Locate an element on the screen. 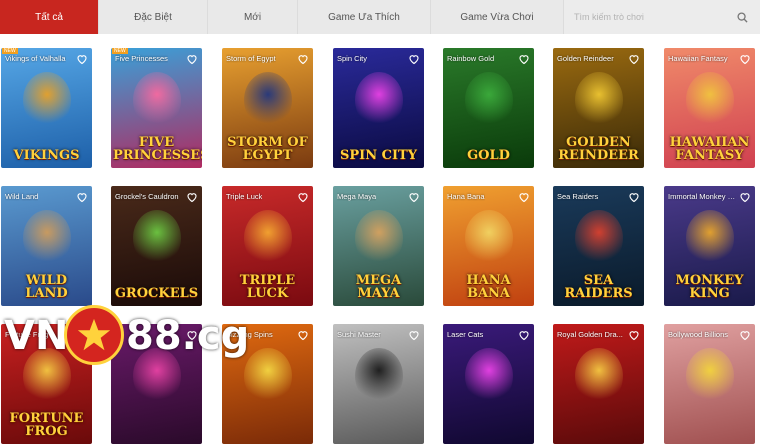 The image size is (760, 444). game-card: Rainbow Gold GOLD is located at coordinates (488, 108).